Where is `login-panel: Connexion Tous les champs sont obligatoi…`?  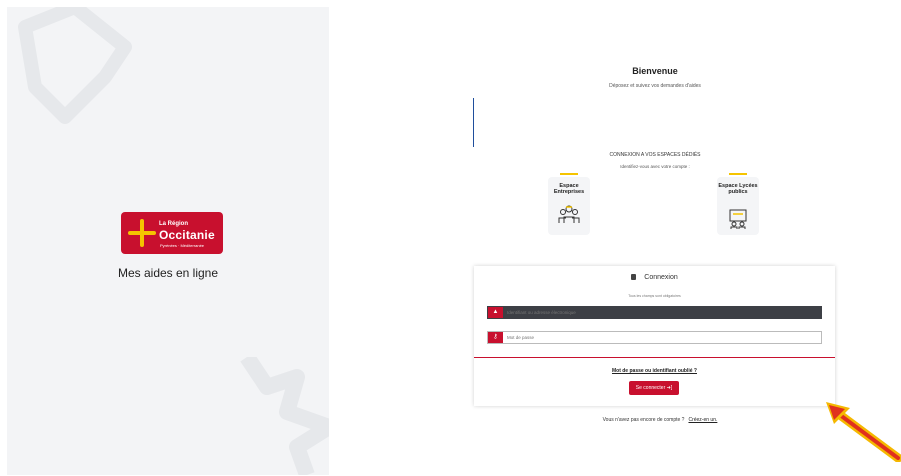
login-panel: Connexion Tous les champs sont obligatoi… is located at coordinates (654, 336).